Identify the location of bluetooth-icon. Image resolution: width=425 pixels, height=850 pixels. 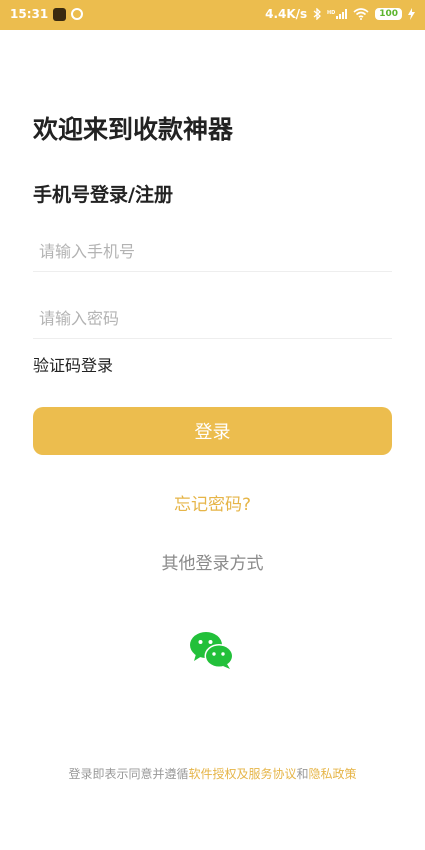
(317, 14).